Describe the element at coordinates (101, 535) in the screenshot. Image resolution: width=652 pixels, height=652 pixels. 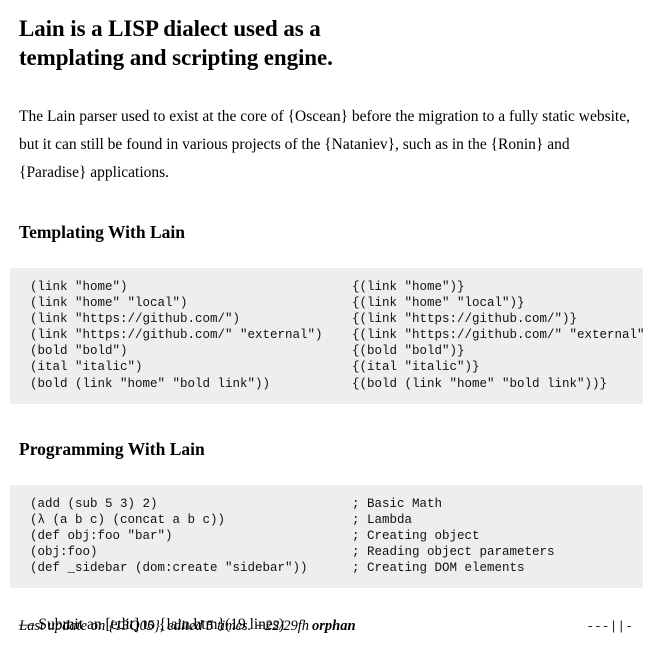
I see `code-cell-left: (def obj:foo "bar")` at that location.